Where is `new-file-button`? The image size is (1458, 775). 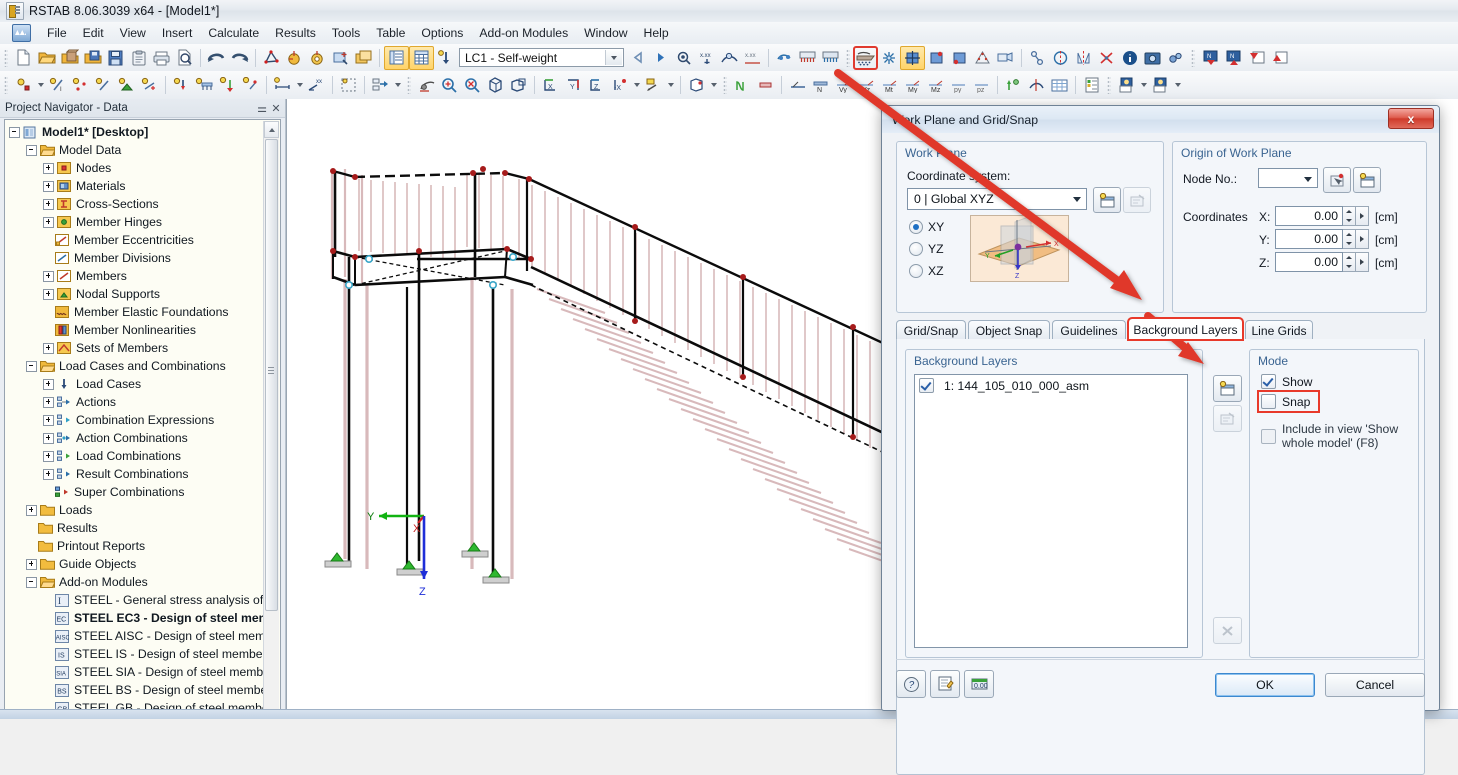
new-file-button is located at coordinates (23, 58).